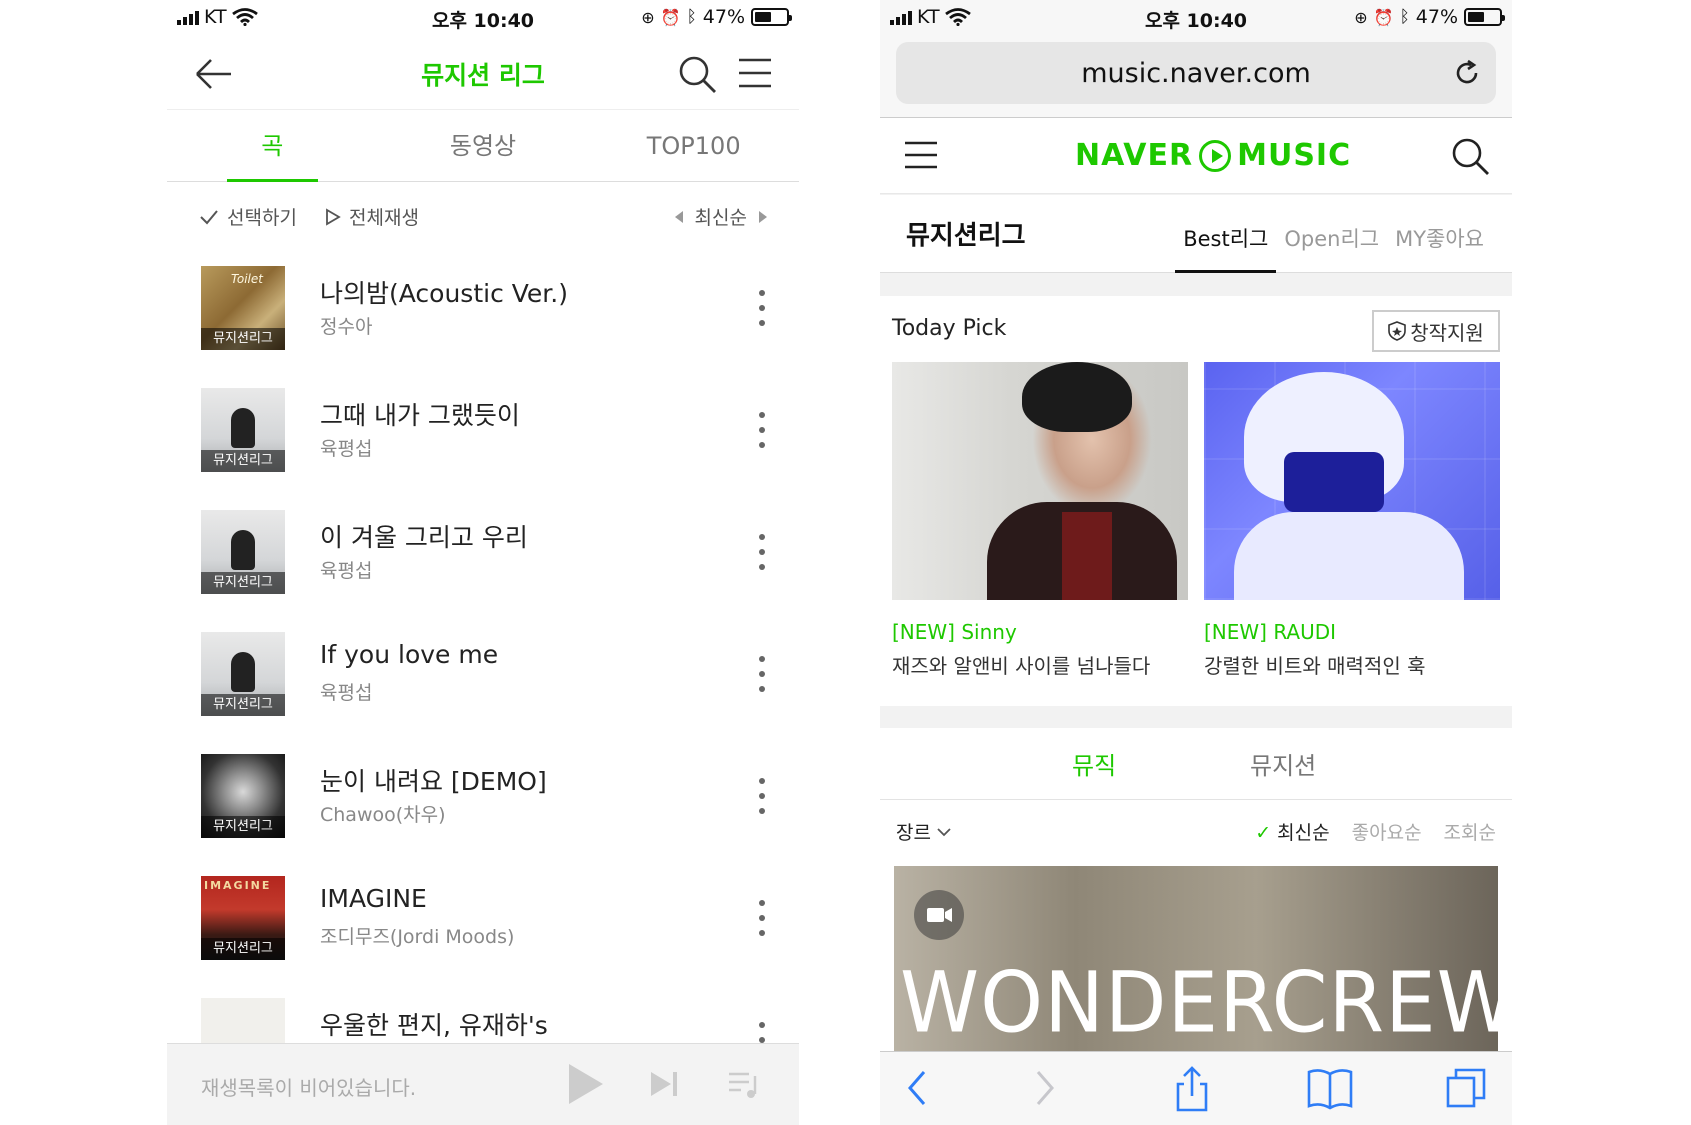 This screenshot has height=1125, width=1691. What do you see at coordinates (1094, 763) in the screenshot?
I see `tab-music: 뮤직` at bounding box center [1094, 763].